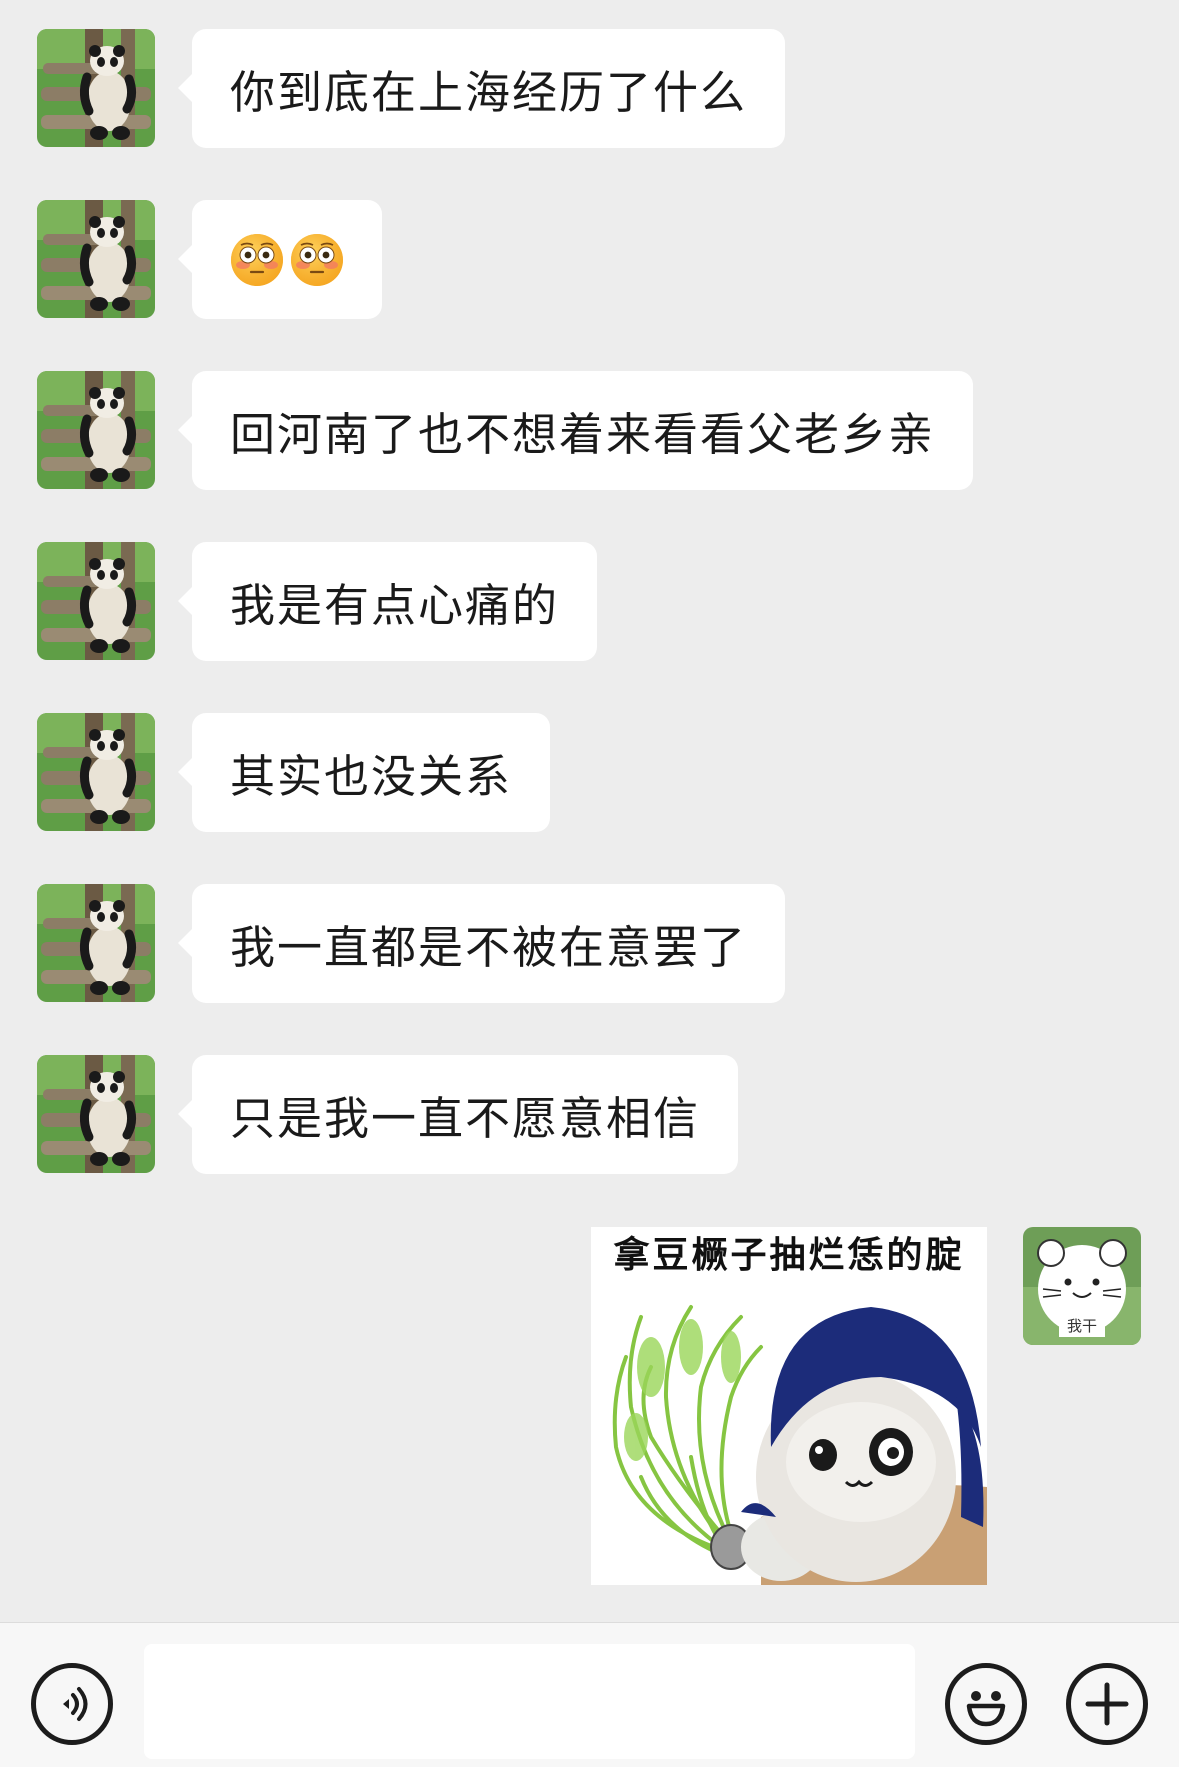 The image size is (1179, 1767). Describe the element at coordinates (1082, 1286) in the screenshot. I see `my-avatar: 我干` at that location.